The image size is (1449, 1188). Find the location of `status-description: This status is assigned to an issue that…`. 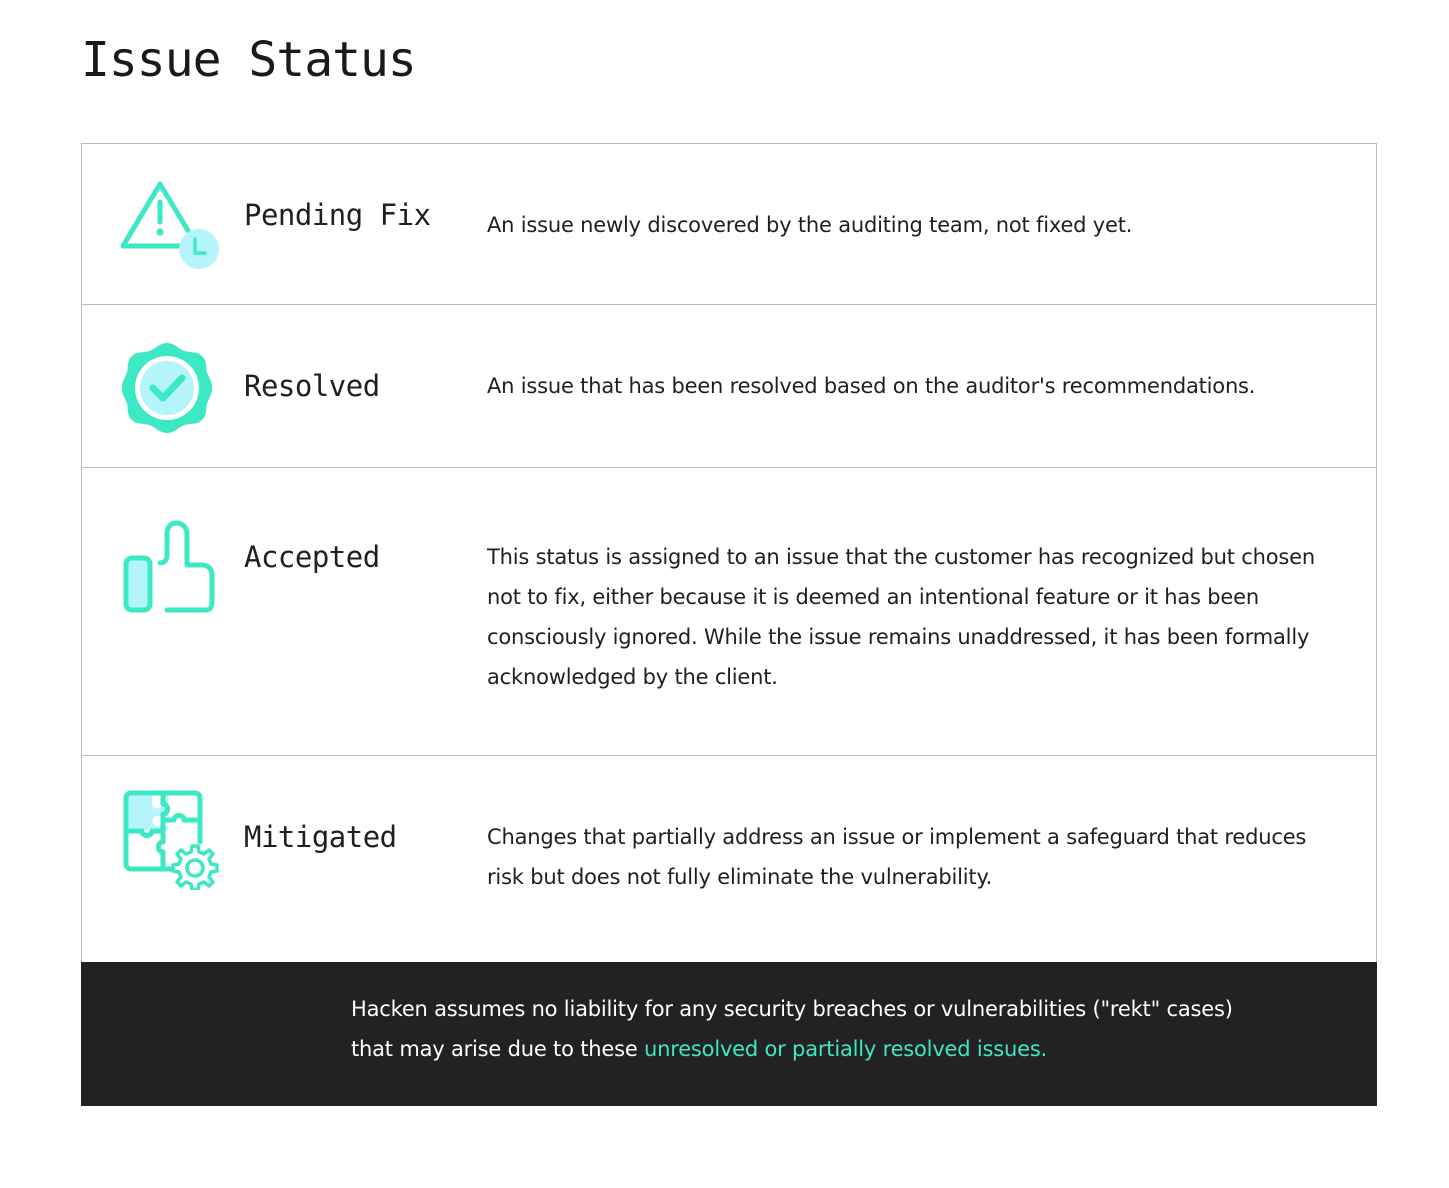

status-description: This status is assigned to an issue that… is located at coordinates (901, 617).